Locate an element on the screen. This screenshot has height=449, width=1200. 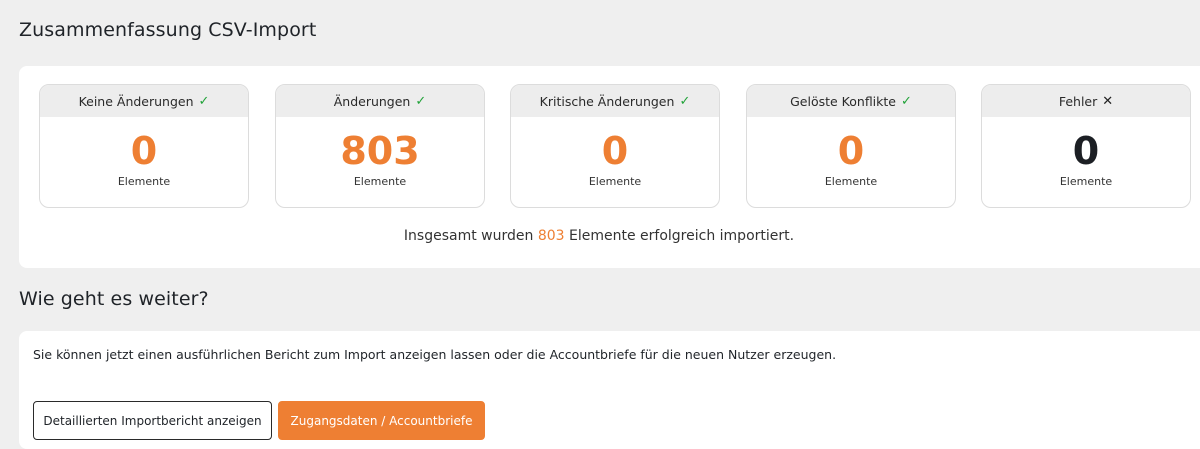
show-import-report-button: Detaillierten Importbericht anzeigen is located at coordinates (152, 420).